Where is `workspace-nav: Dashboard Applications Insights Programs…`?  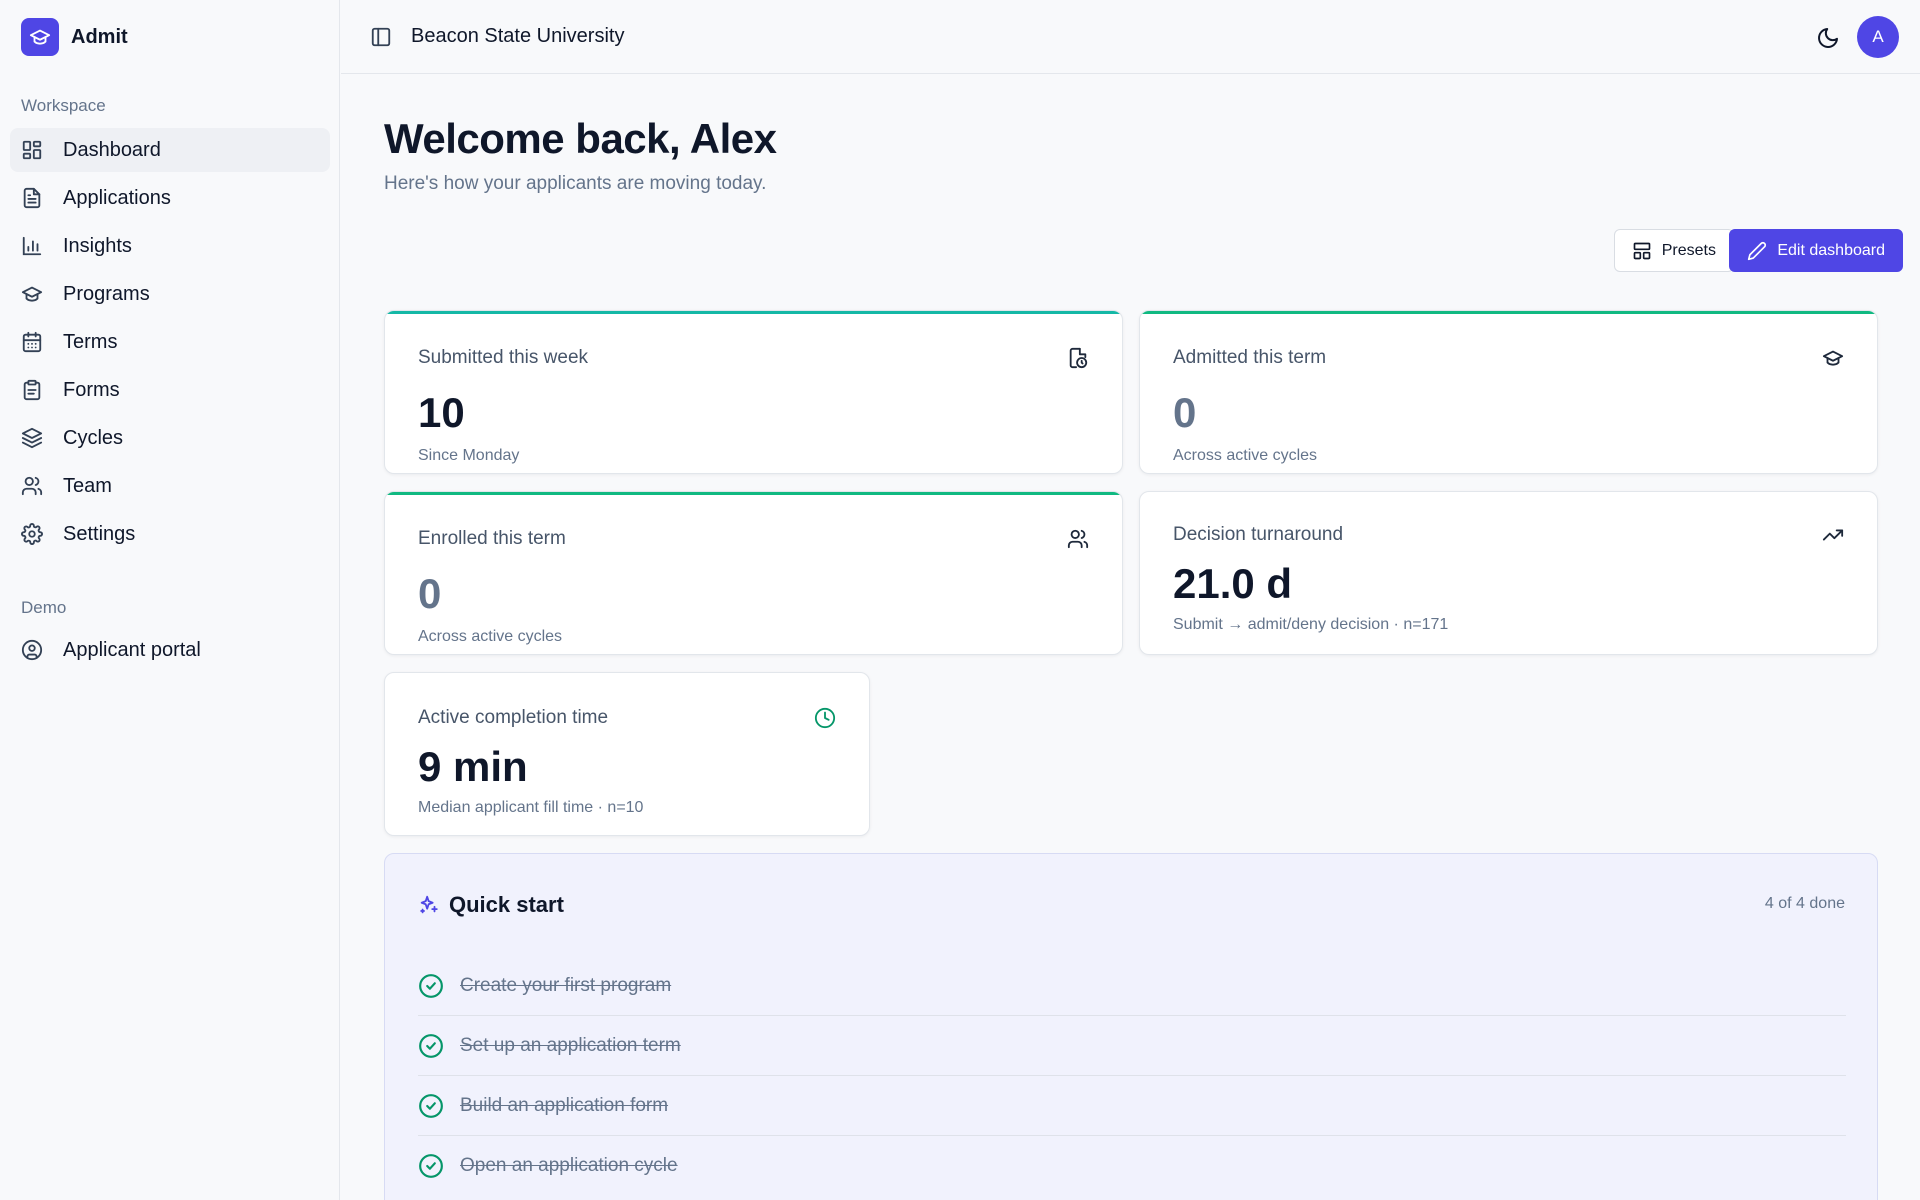 workspace-nav: Dashboard Applications Insights Programs… is located at coordinates (170, 344).